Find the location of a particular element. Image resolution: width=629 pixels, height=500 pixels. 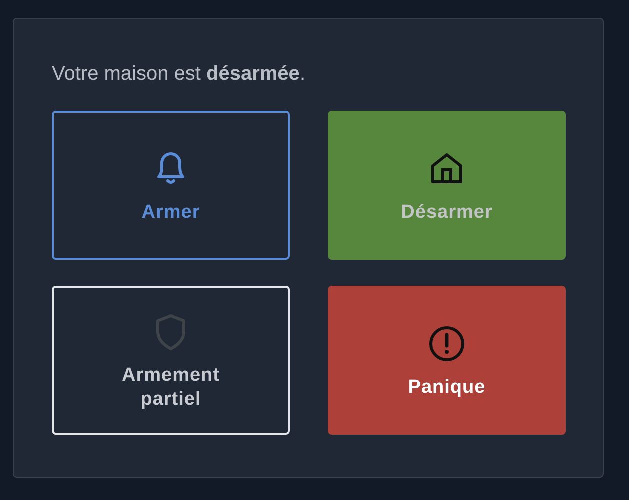

action-button: Panique is located at coordinates (447, 360).